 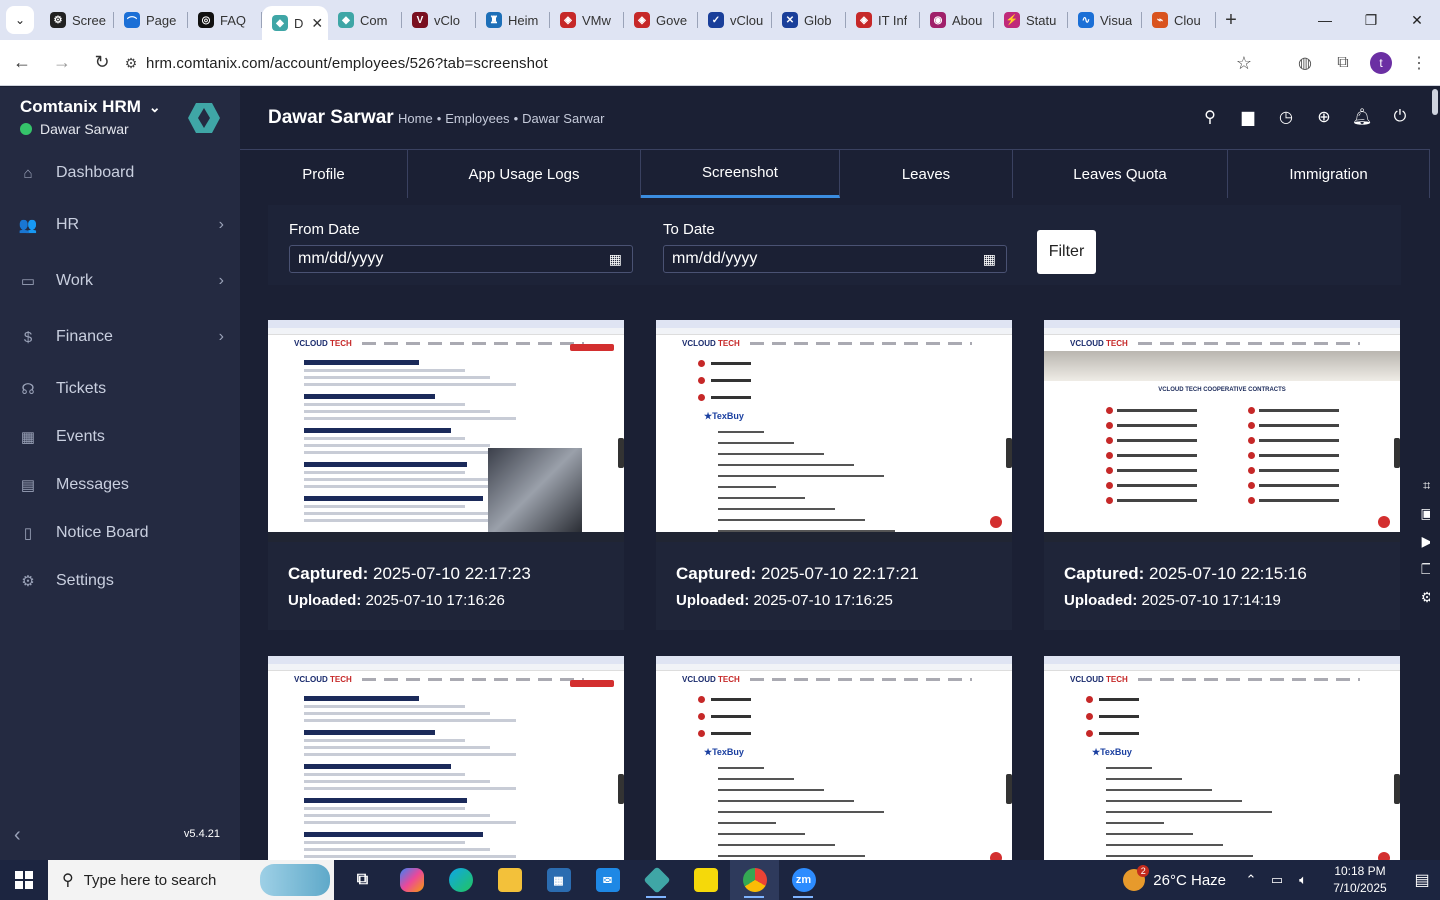 I want to click on browser-tab: ✕ Glob, so click(x=809, y=20).